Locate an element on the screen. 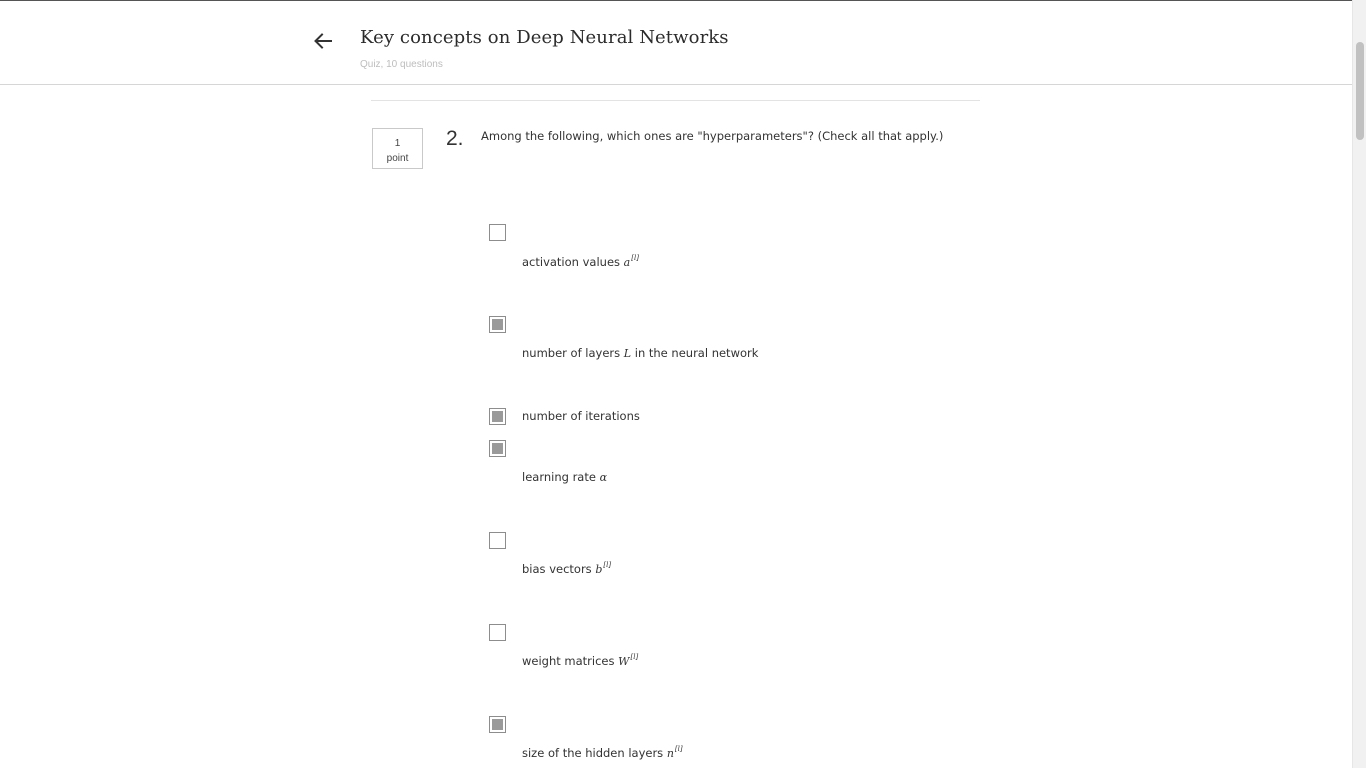  question-number: 2. is located at coordinates (455, 138).